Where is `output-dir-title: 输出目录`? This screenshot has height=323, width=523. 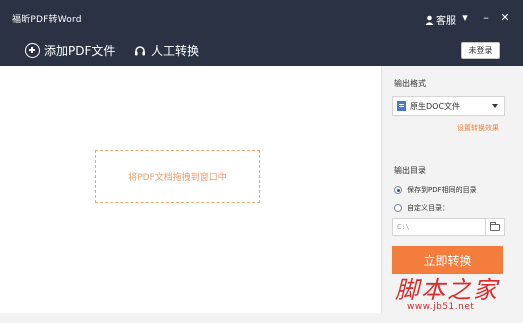
output-dir-title: 输出目录 is located at coordinates (410, 170).